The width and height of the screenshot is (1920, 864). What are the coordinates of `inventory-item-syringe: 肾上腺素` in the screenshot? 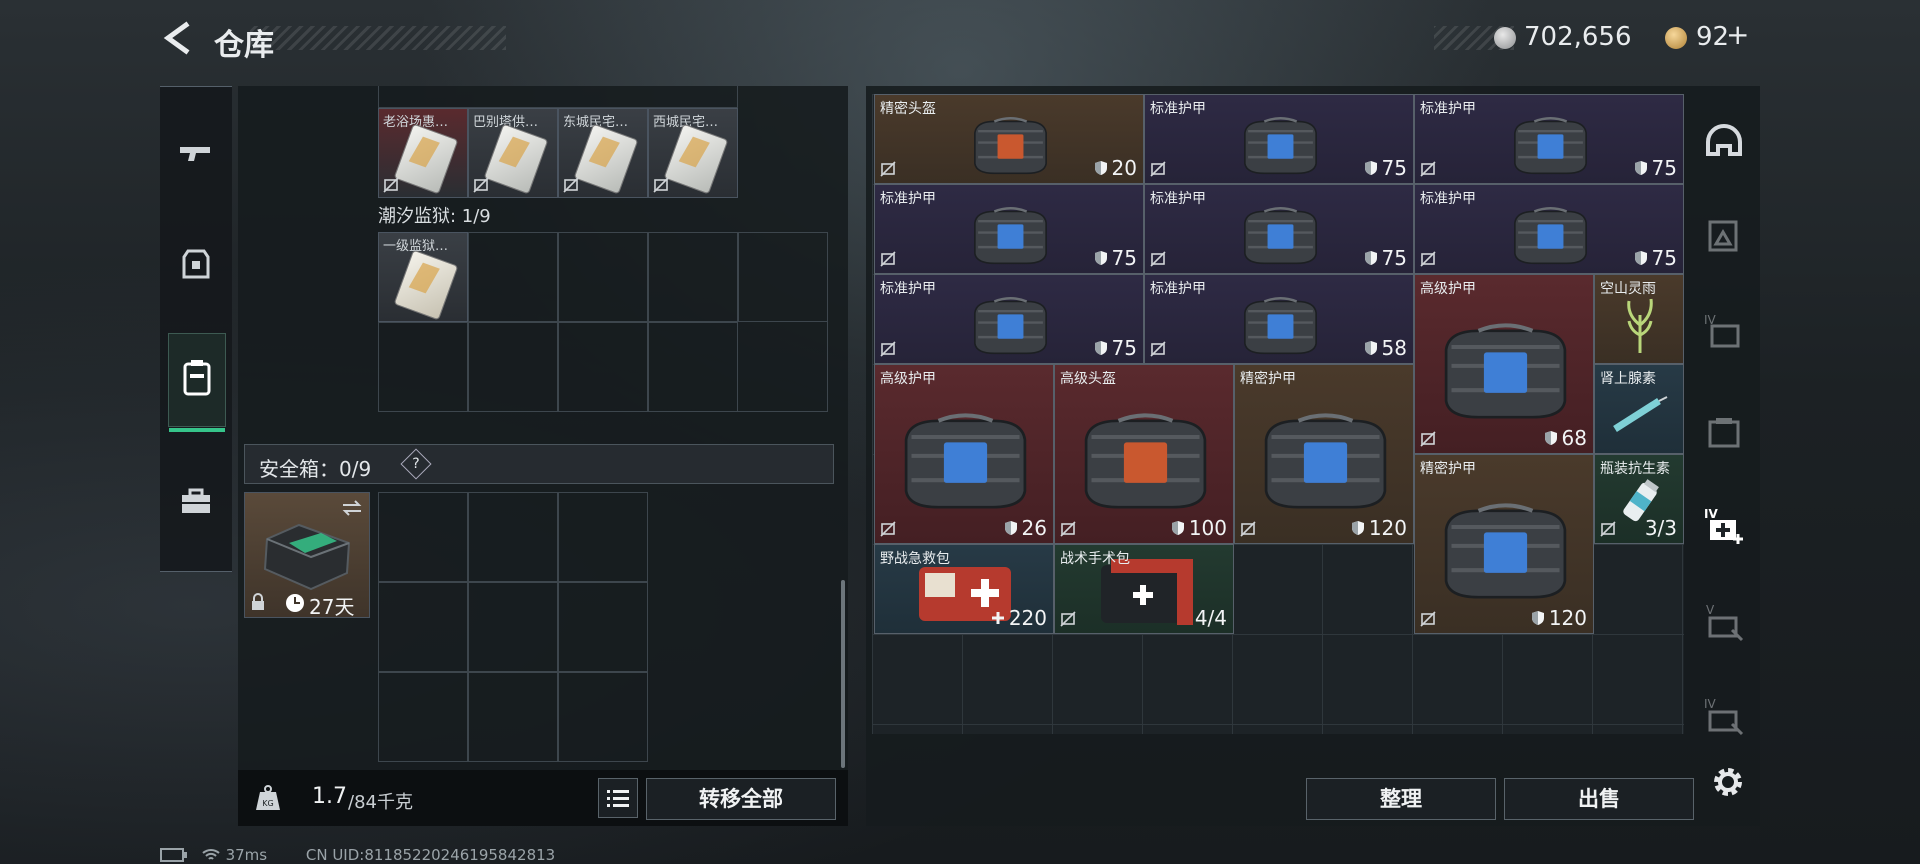 It's located at (1639, 409).